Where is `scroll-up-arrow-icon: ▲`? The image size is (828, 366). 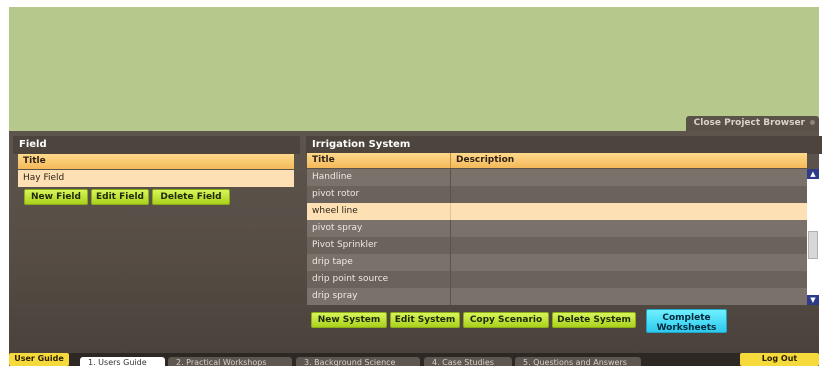 scroll-up-arrow-icon: ▲ is located at coordinates (813, 174).